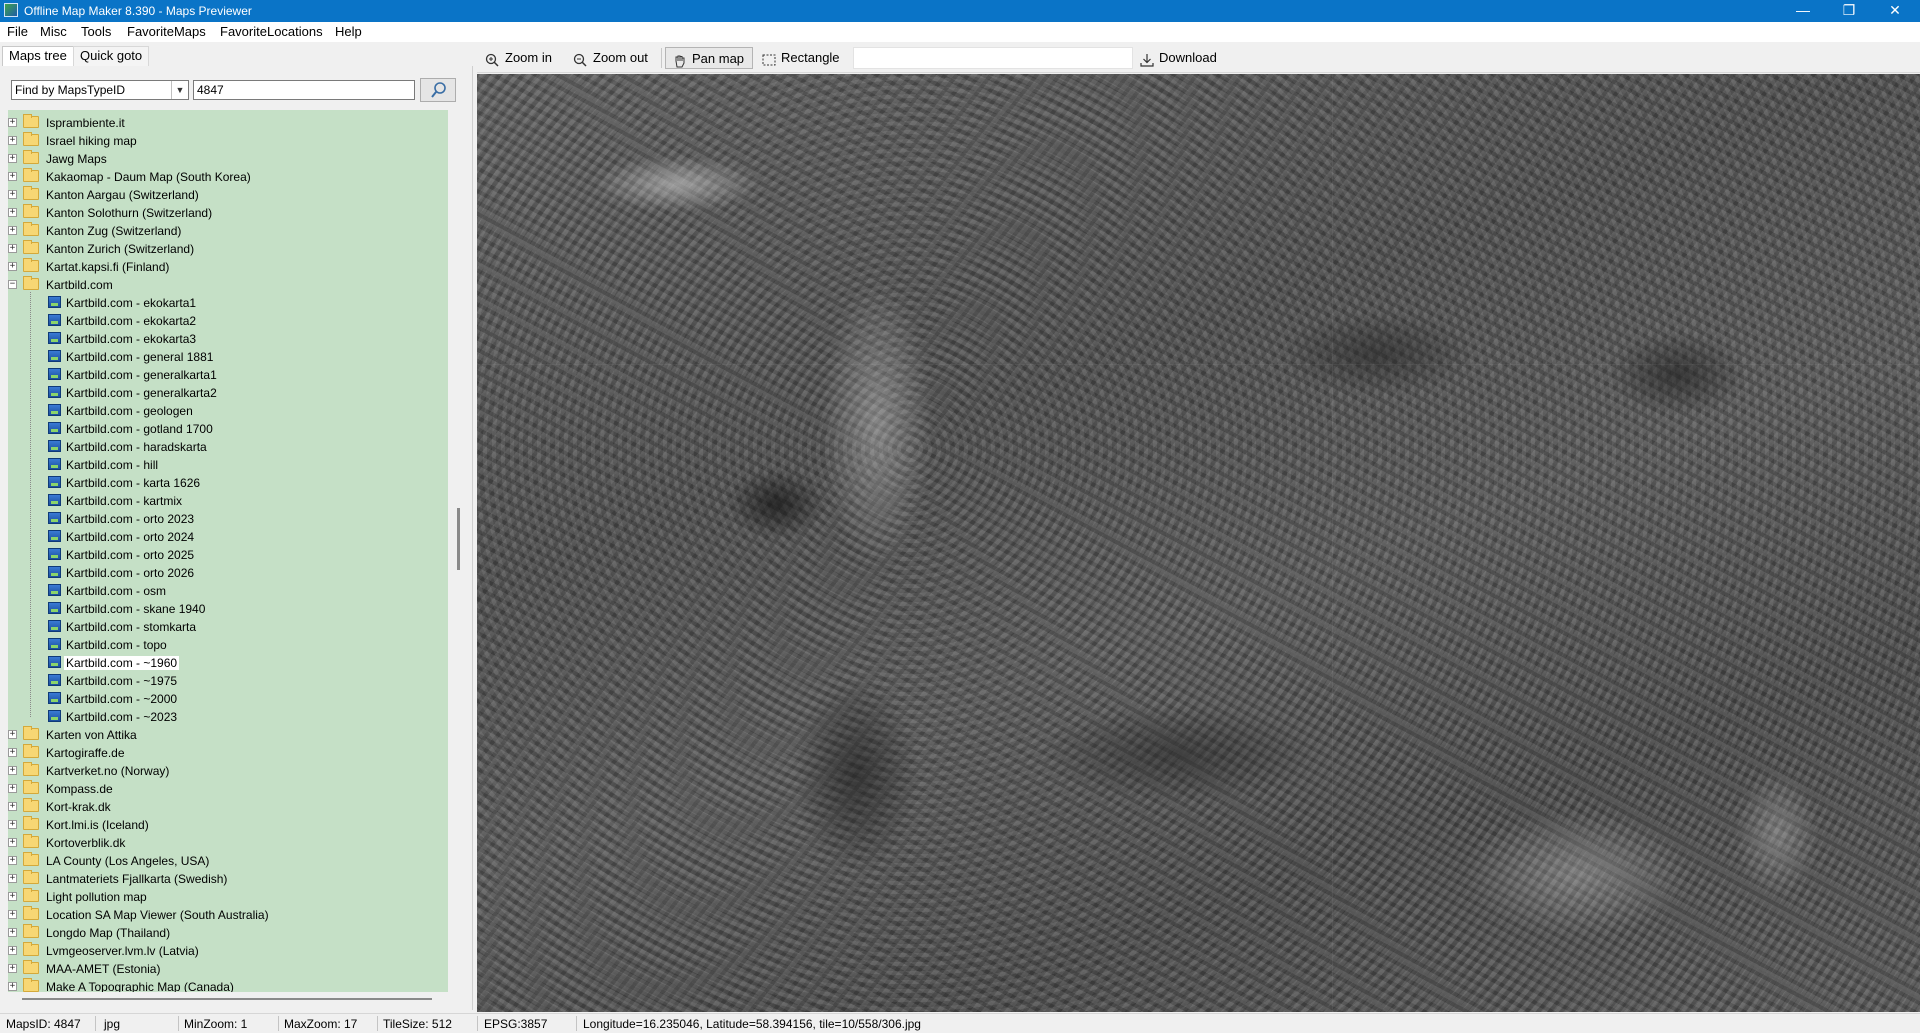 The image size is (1920, 1033). What do you see at coordinates (228, 699) in the screenshot?
I see `tree-map-item: Kartbild.com - ~2000` at bounding box center [228, 699].